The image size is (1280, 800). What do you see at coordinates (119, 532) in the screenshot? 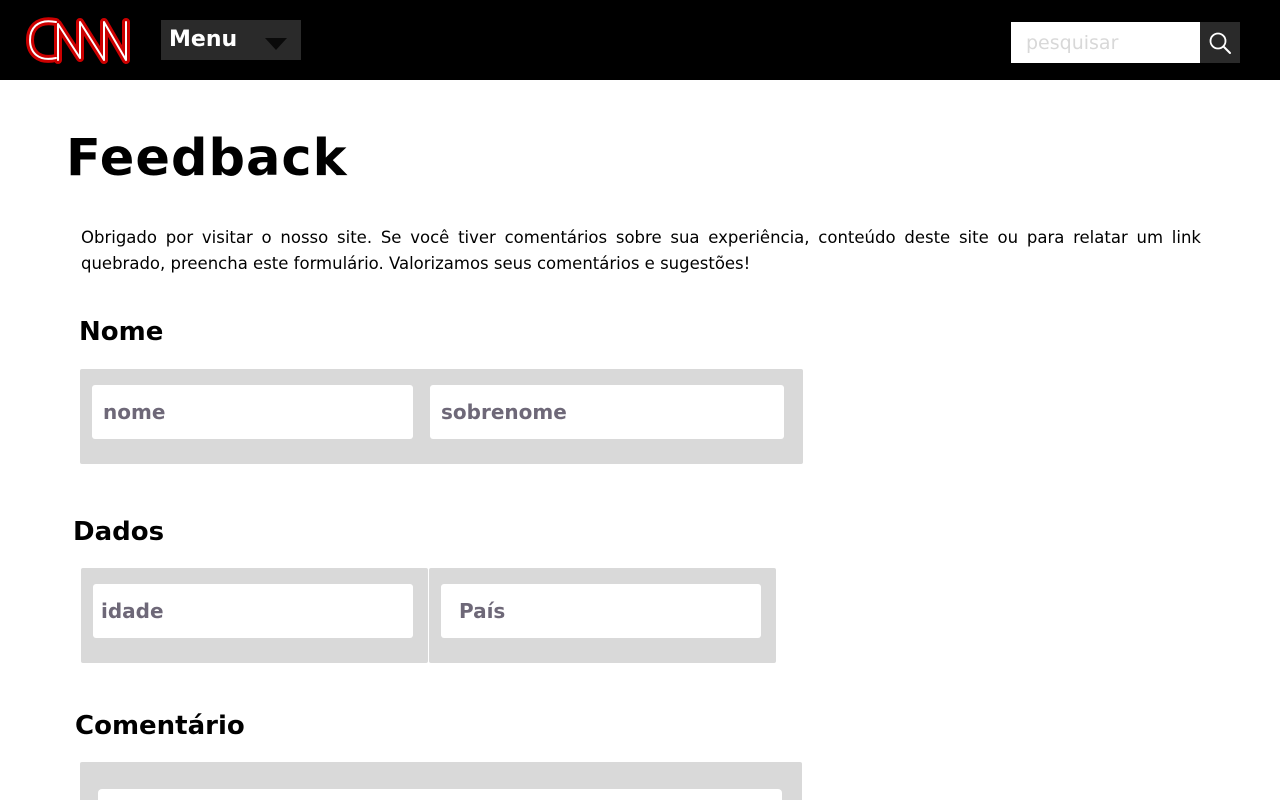
I see `section-title-dados: Dados` at bounding box center [119, 532].